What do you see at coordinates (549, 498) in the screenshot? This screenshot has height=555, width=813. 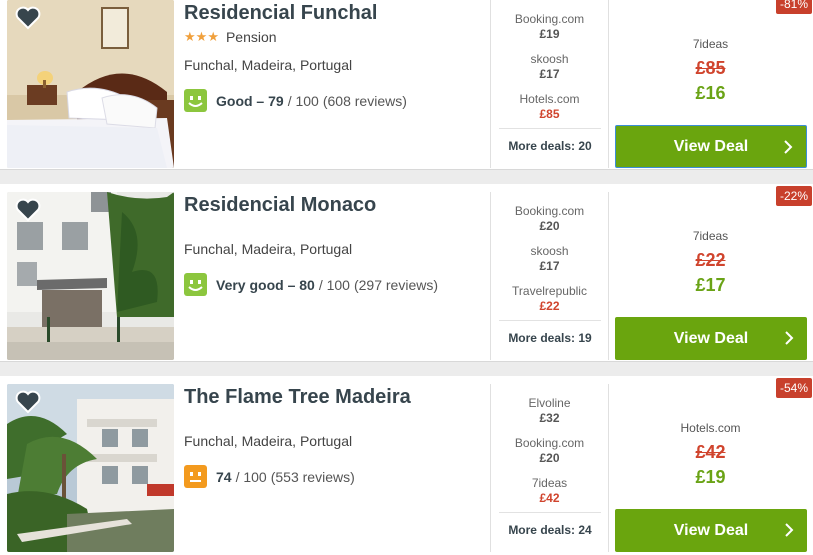 I see `deal-price: £42` at bounding box center [549, 498].